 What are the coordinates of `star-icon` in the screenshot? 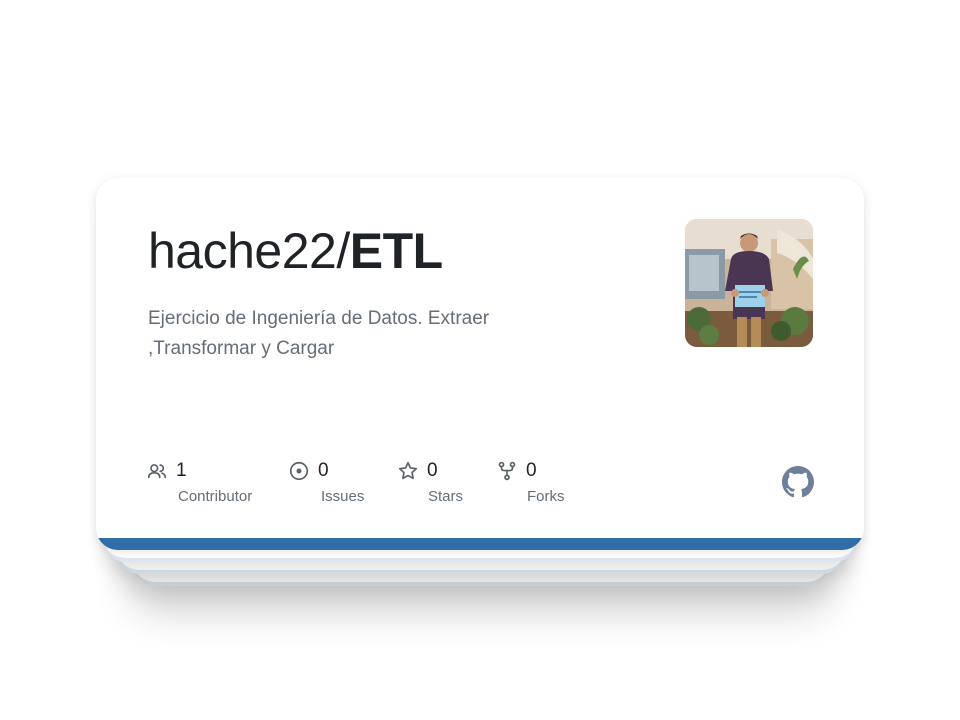 It's located at (408, 471).